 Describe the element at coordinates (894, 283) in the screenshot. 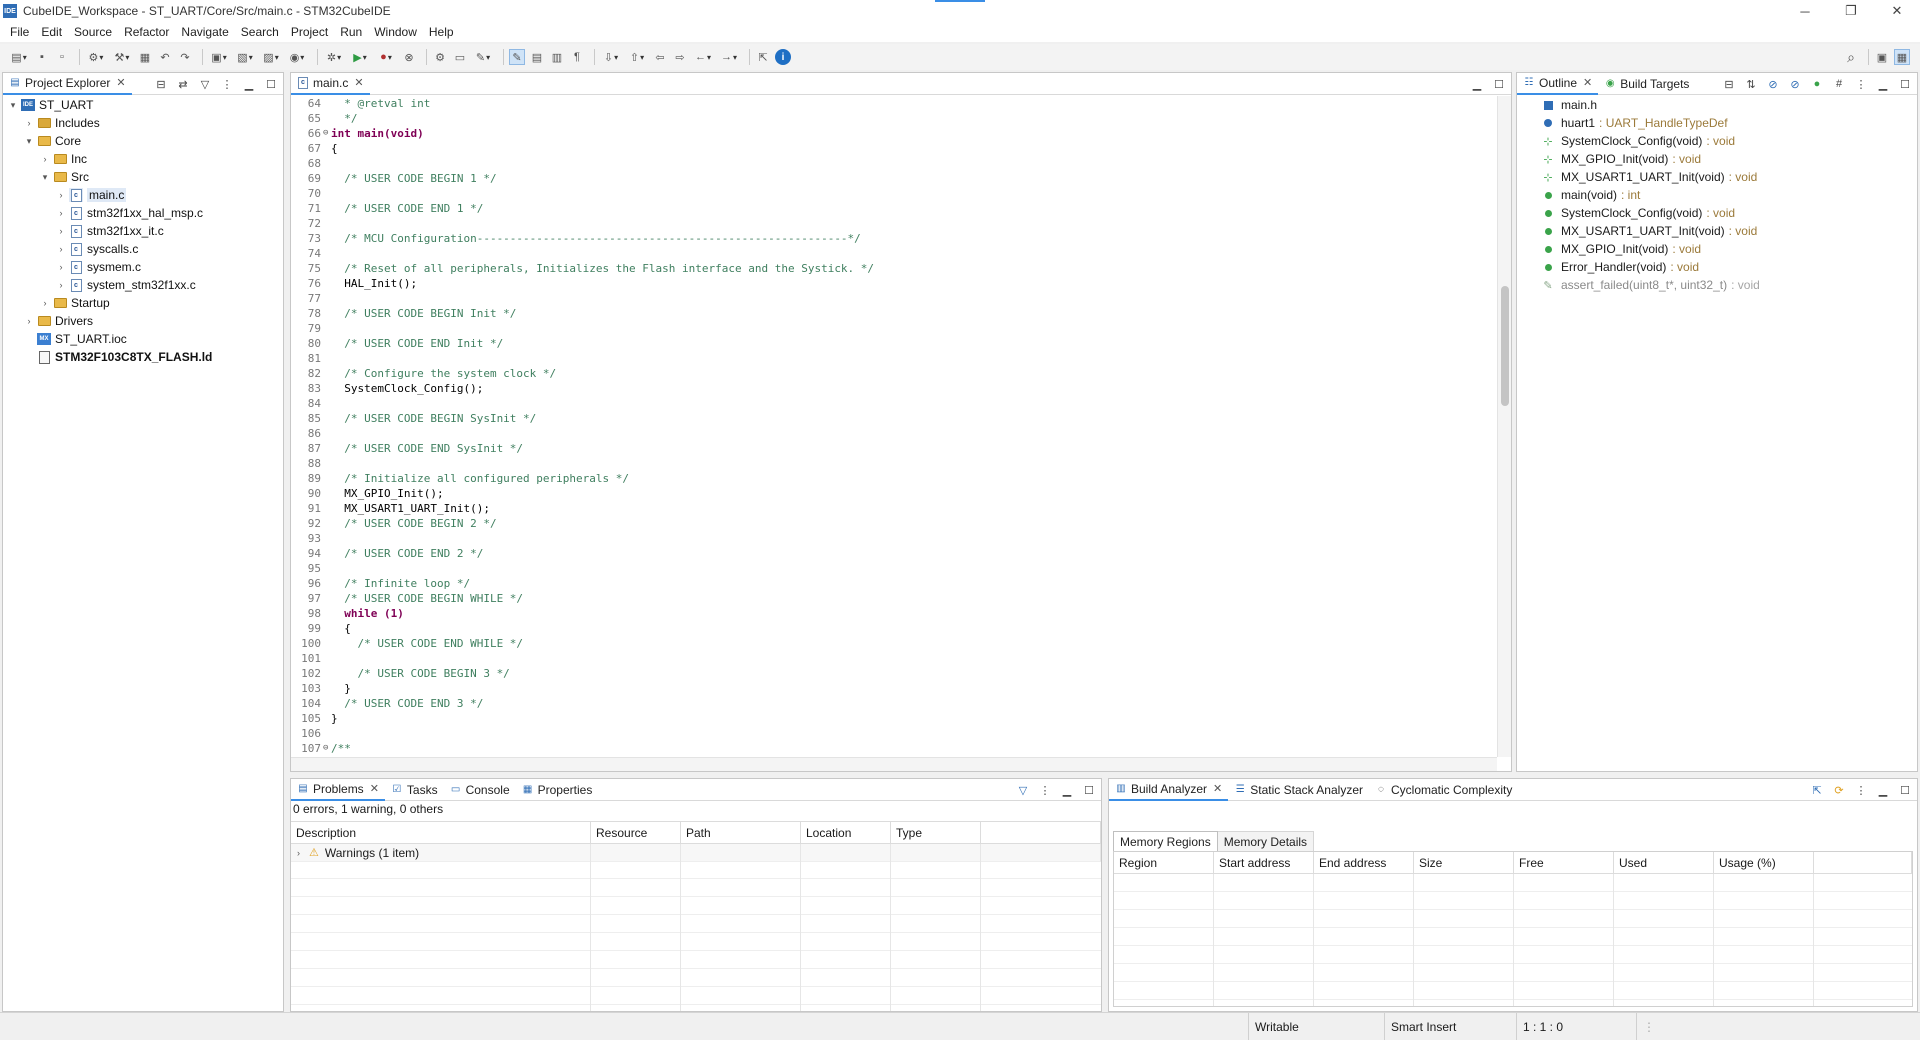

I see `code-line: 76 HAL_Init();` at that location.